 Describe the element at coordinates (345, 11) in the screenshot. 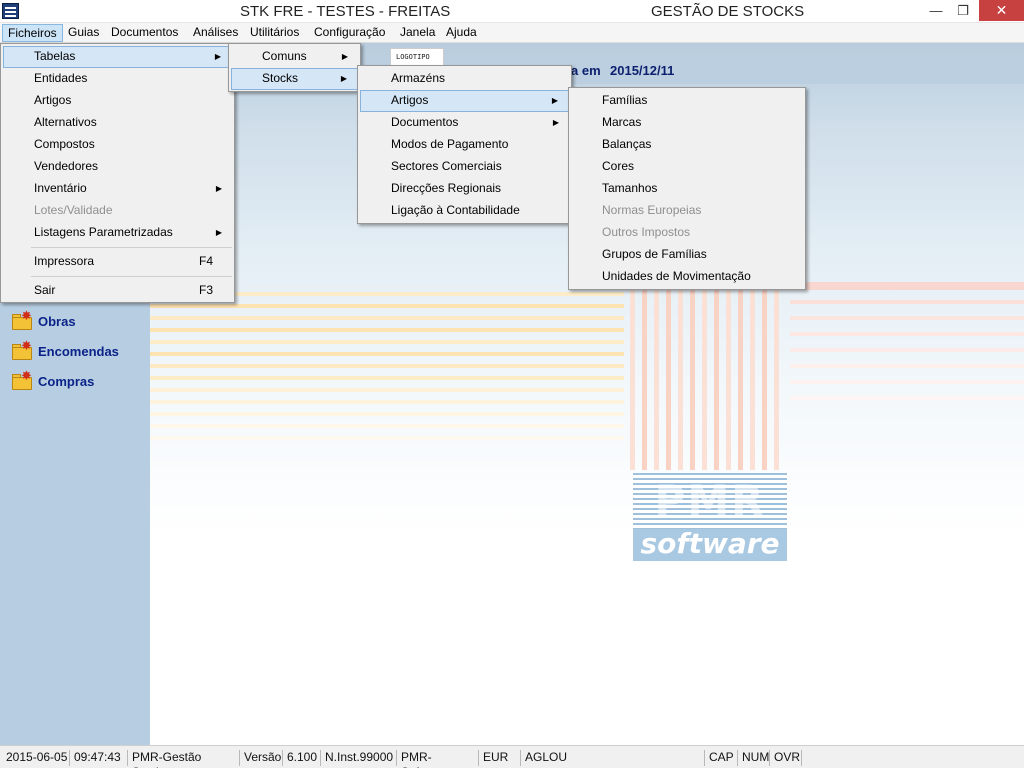

I see `window-title: STK FRE - TESTES - FREITAS` at that location.